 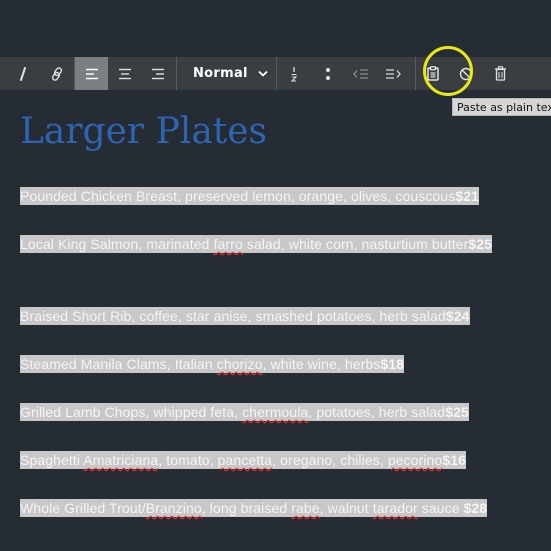 I want to click on paste-plain-text-button, so click(x=433, y=73).